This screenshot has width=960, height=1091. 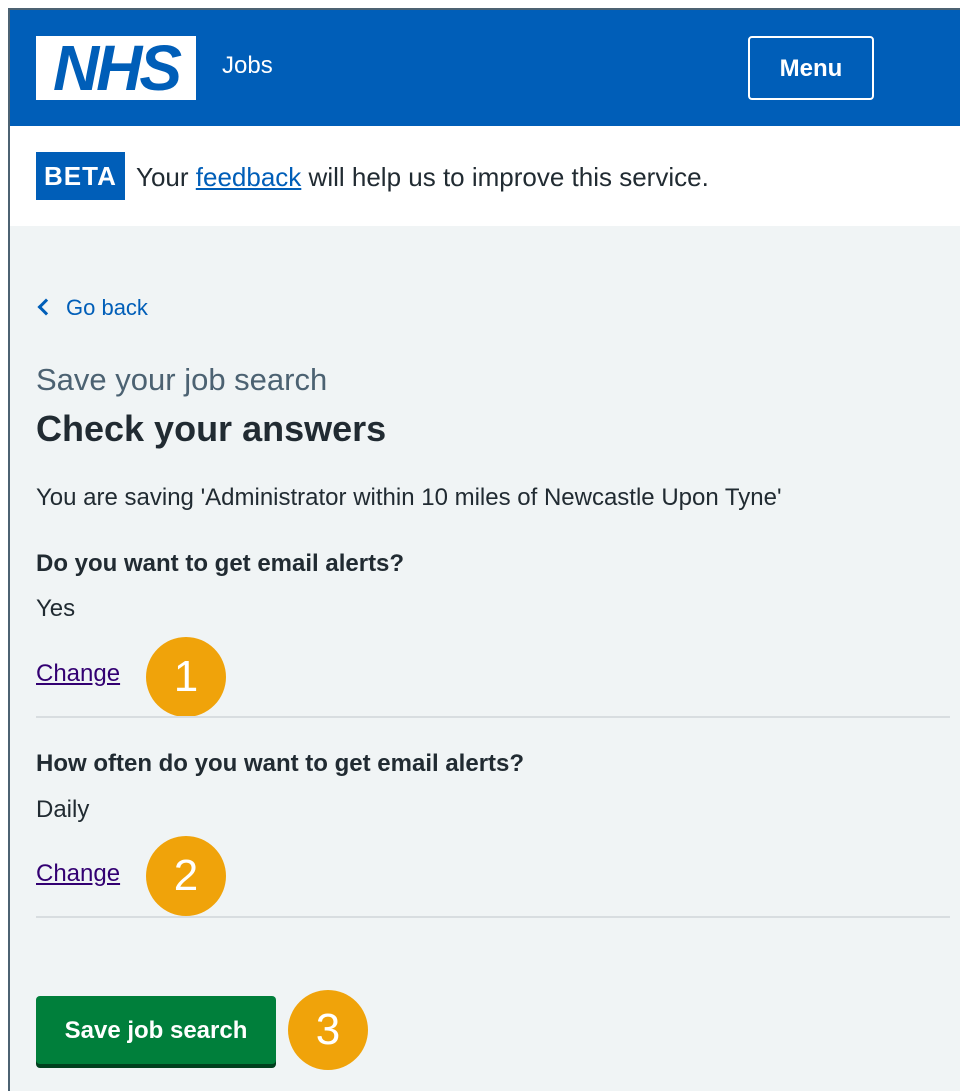 What do you see at coordinates (186, 677) in the screenshot?
I see `callout-badge-1: 1` at bounding box center [186, 677].